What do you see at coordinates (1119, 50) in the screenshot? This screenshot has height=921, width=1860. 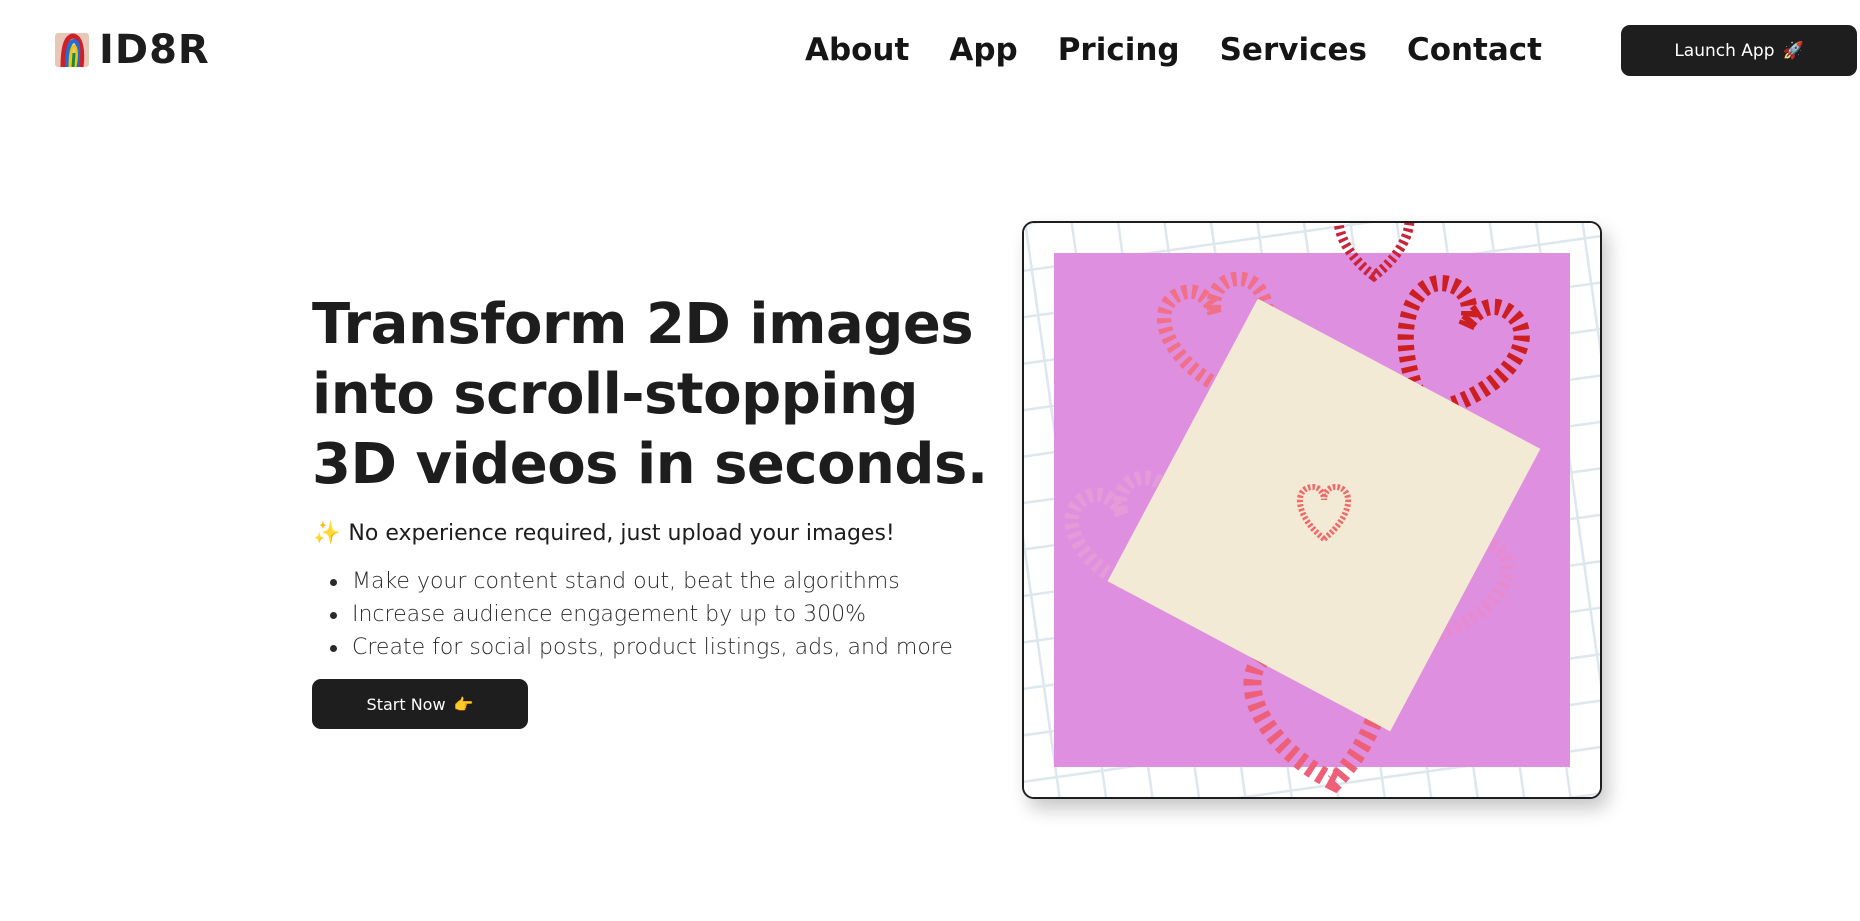 I see `nav-pricing-link: Pricing` at bounding box center [1119, 50].